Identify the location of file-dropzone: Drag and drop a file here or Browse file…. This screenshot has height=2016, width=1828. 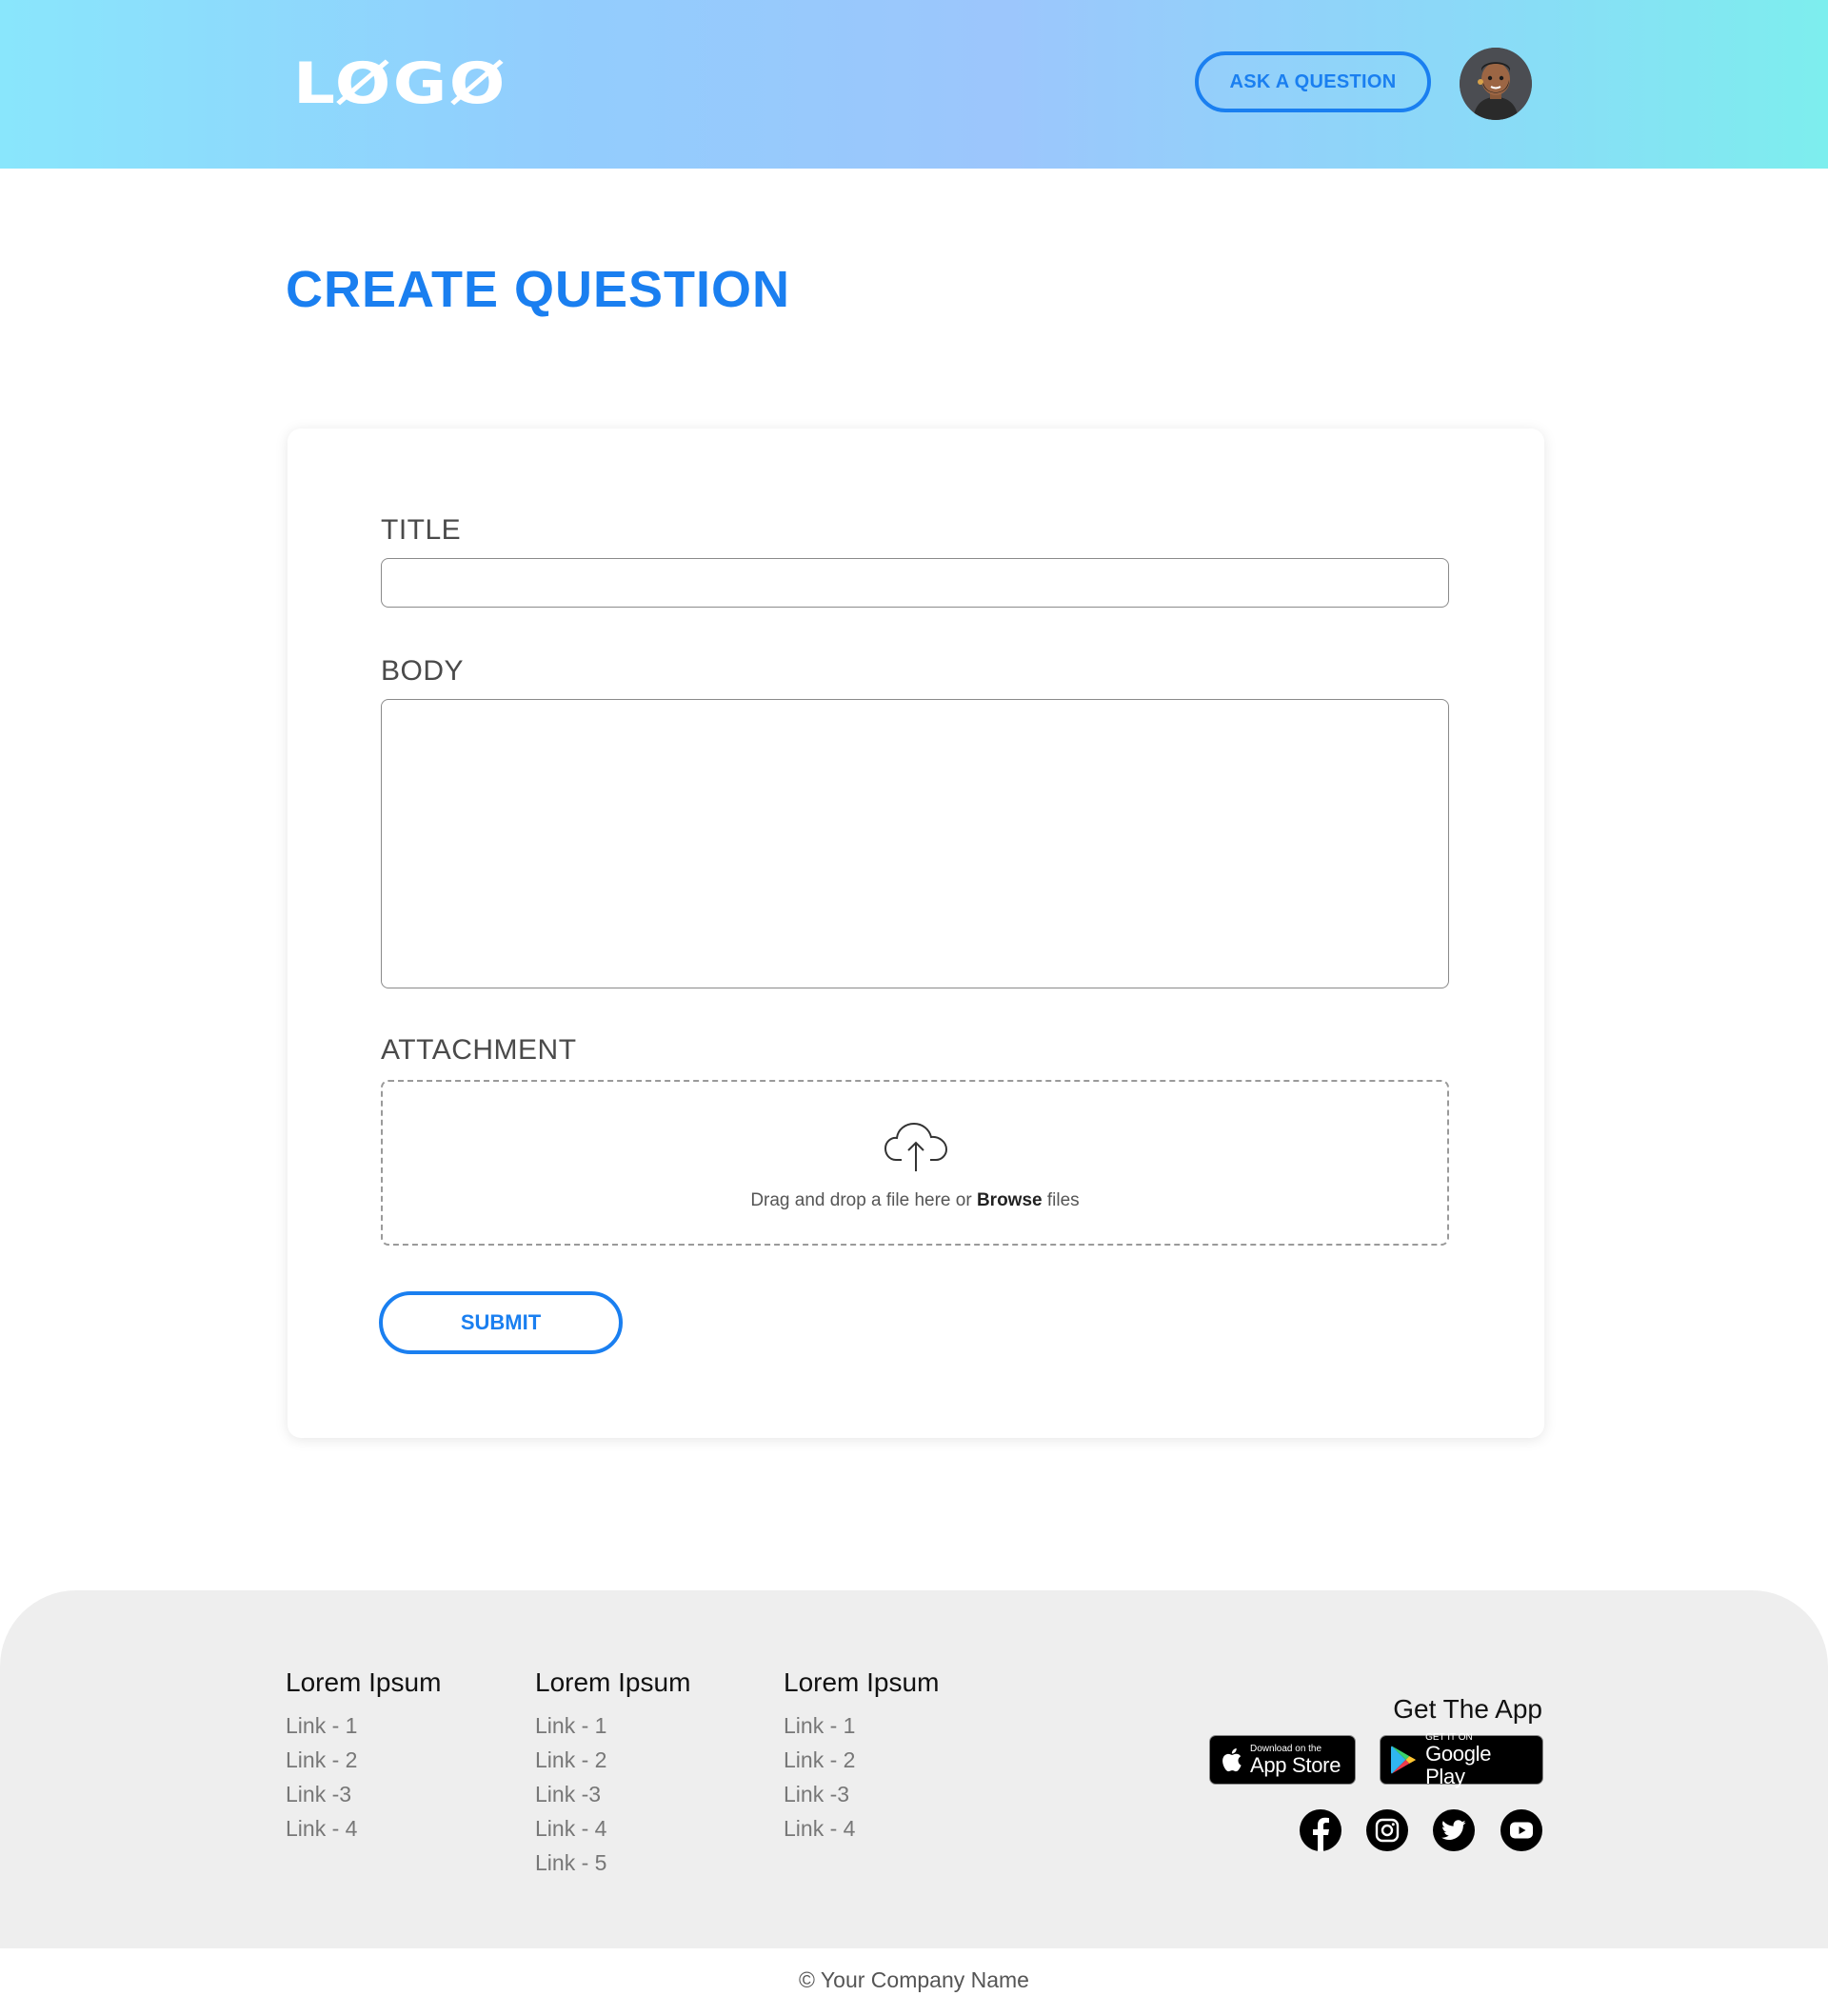
(915, 1163).